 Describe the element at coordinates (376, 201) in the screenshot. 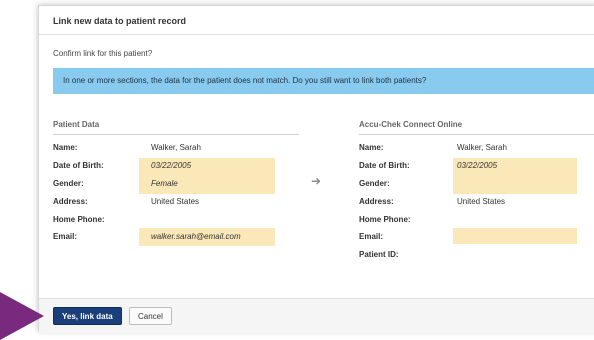

I see `right-address-label: Address:` at that location.